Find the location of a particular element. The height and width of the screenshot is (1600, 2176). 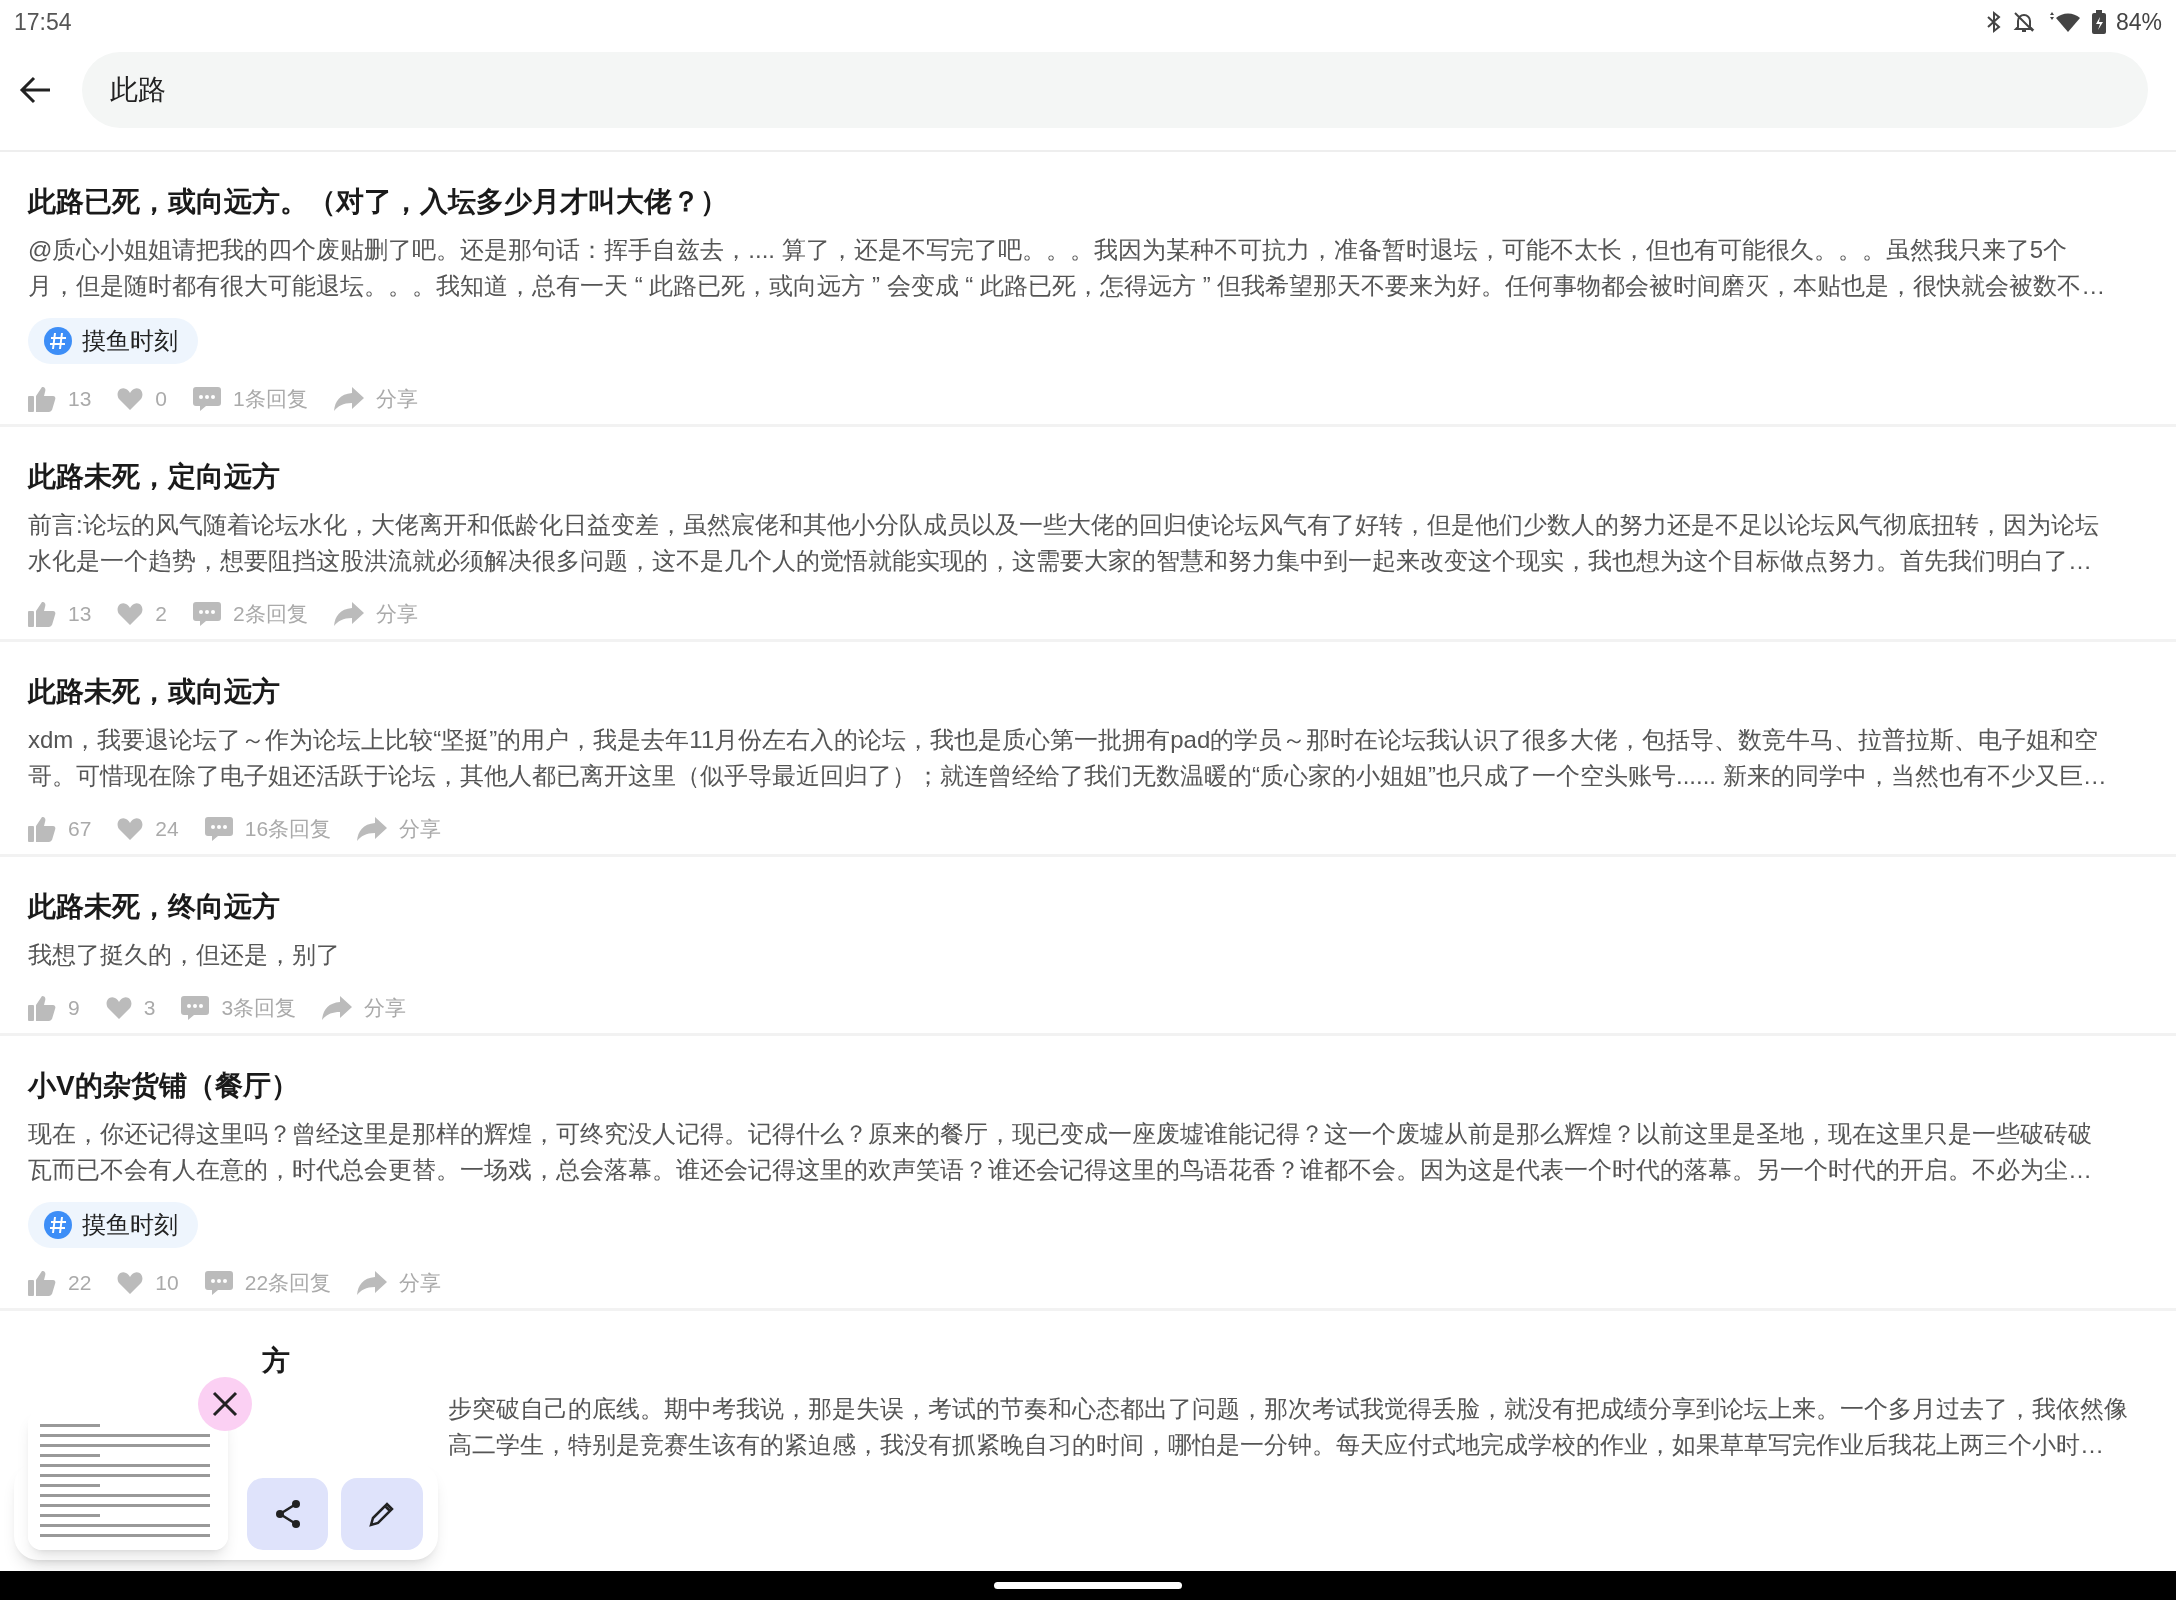

favorite-count: 10 is located at coordinates (167, 1283).